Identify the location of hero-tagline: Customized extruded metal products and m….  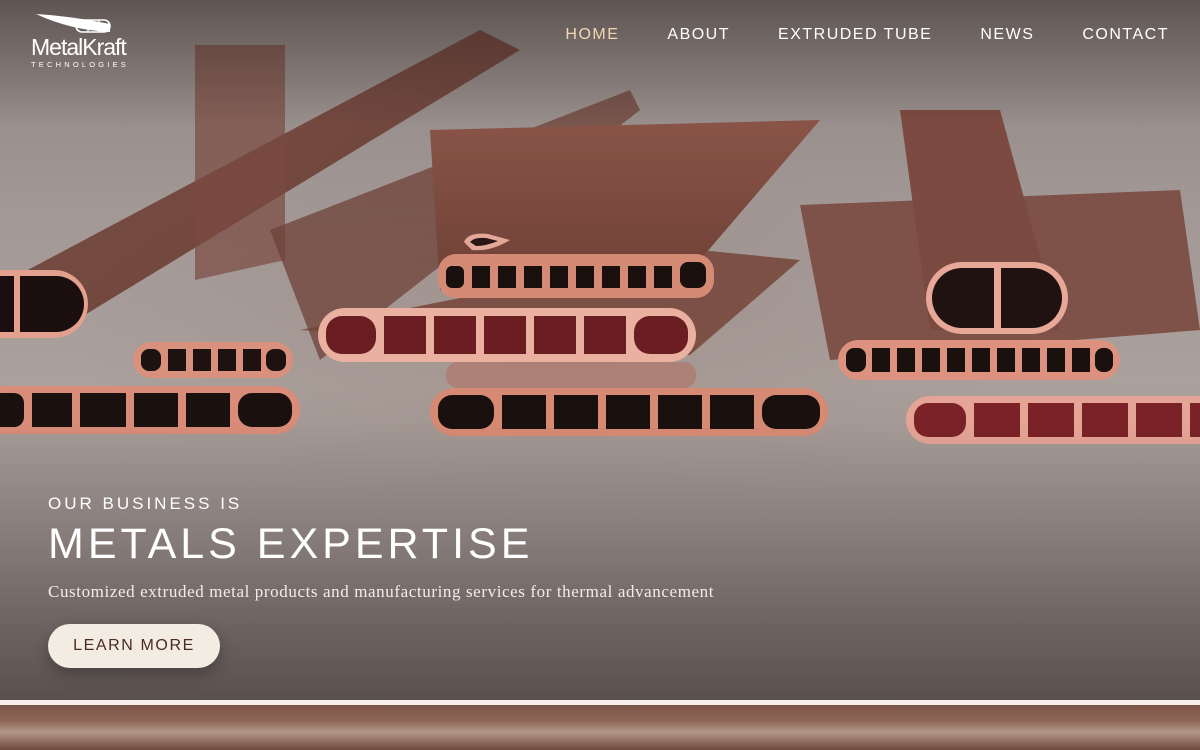
(381, 591).